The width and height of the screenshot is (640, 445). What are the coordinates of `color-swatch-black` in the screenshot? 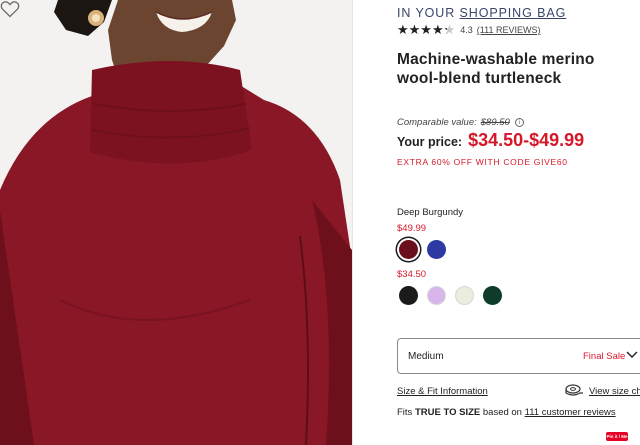 It's located at (408, 295).